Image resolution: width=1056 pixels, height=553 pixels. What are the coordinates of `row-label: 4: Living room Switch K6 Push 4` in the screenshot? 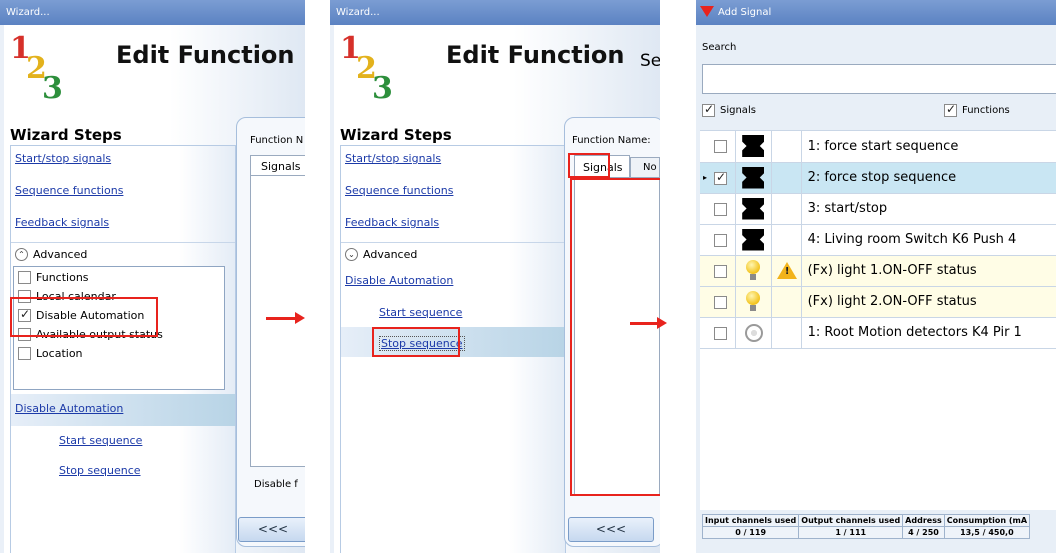 It's located at (912, 239).